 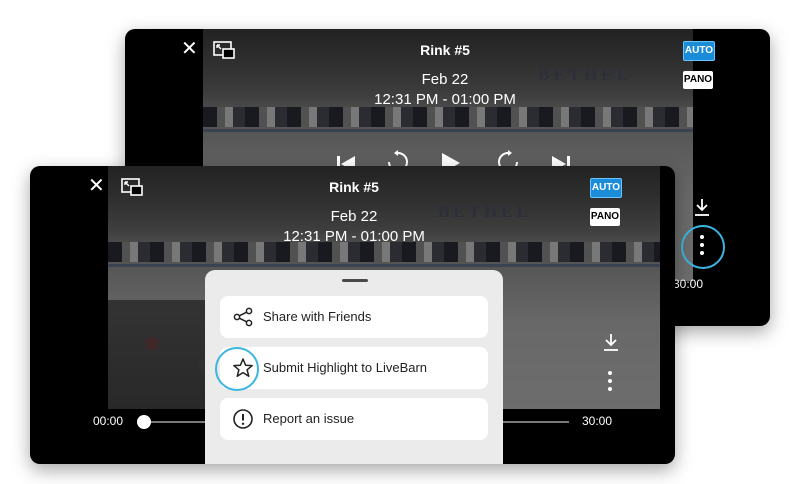 I want to click on option-label: Submit Highlight to LiveBarn, so click(x=345, y=367).